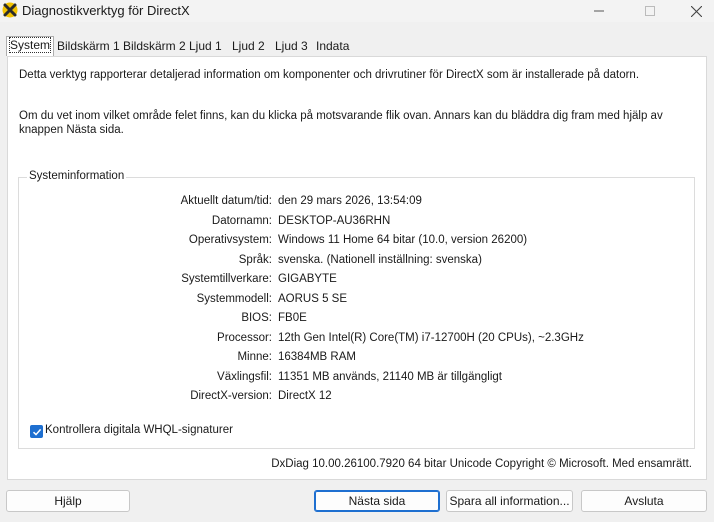 Image resolution: width=714 pixels, height=522 pixels. I want to click on system-info-row: Systemtillverkare: GIGABYTE, so click(353, 281).